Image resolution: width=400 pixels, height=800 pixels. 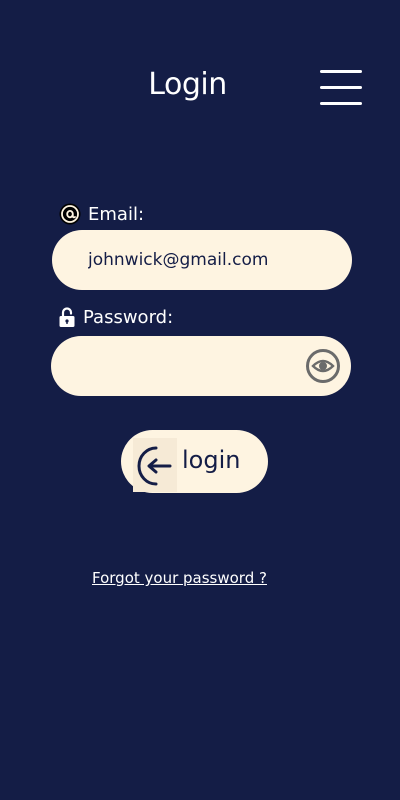 I want to click on password-label-row: Password:, so click(x=115, y=317).